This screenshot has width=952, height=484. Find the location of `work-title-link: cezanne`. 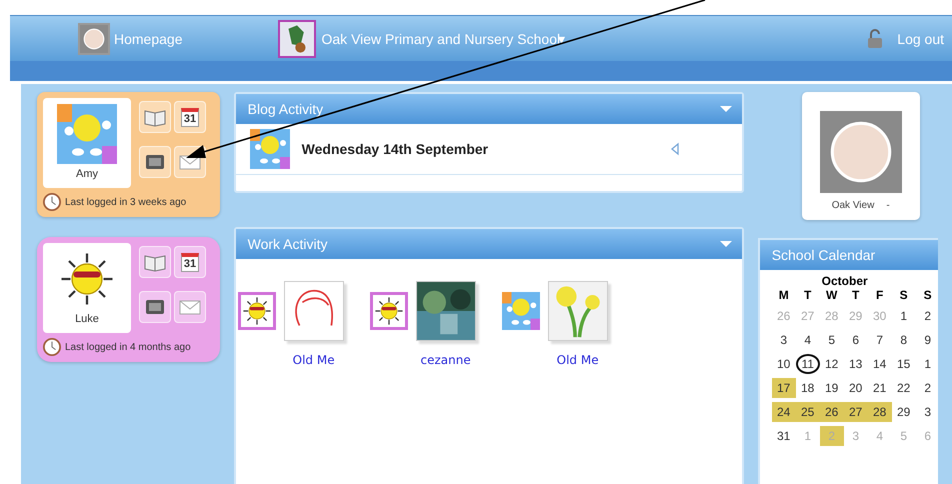

work-title-link: cezanne is located at coordinates (445, 360).